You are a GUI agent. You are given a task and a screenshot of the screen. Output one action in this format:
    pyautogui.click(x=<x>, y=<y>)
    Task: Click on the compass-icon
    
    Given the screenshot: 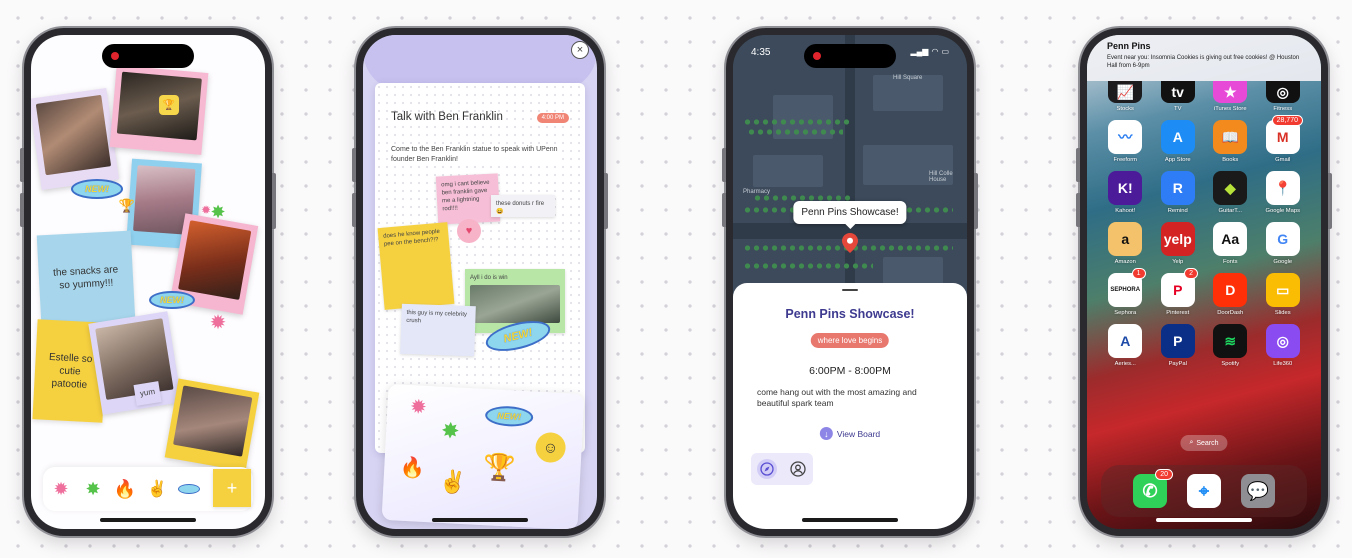 What is the action you would take?
    pyautogui.click(x=766, y=469)
    